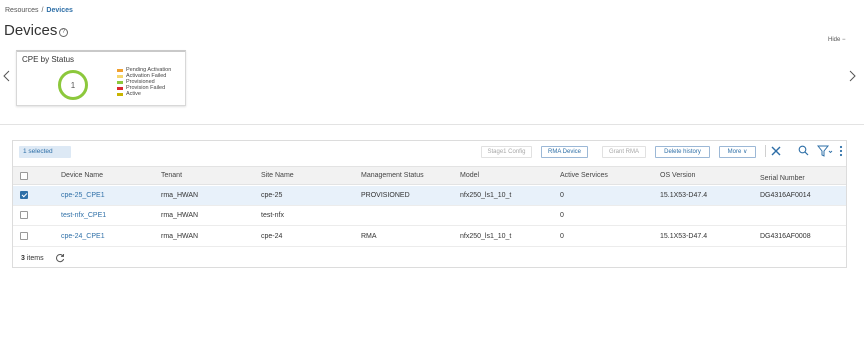  I want to click on donut-center-value: 1, so click(73, 85).